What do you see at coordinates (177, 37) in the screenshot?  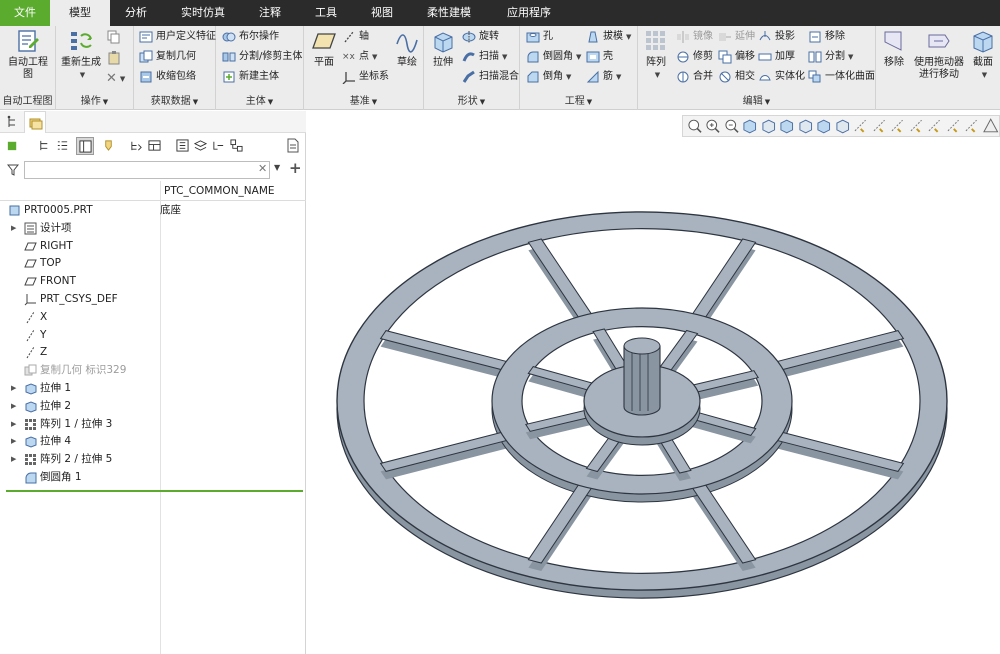 I see `udf-button: 用户定义特征` at bounding box center [177, 37].